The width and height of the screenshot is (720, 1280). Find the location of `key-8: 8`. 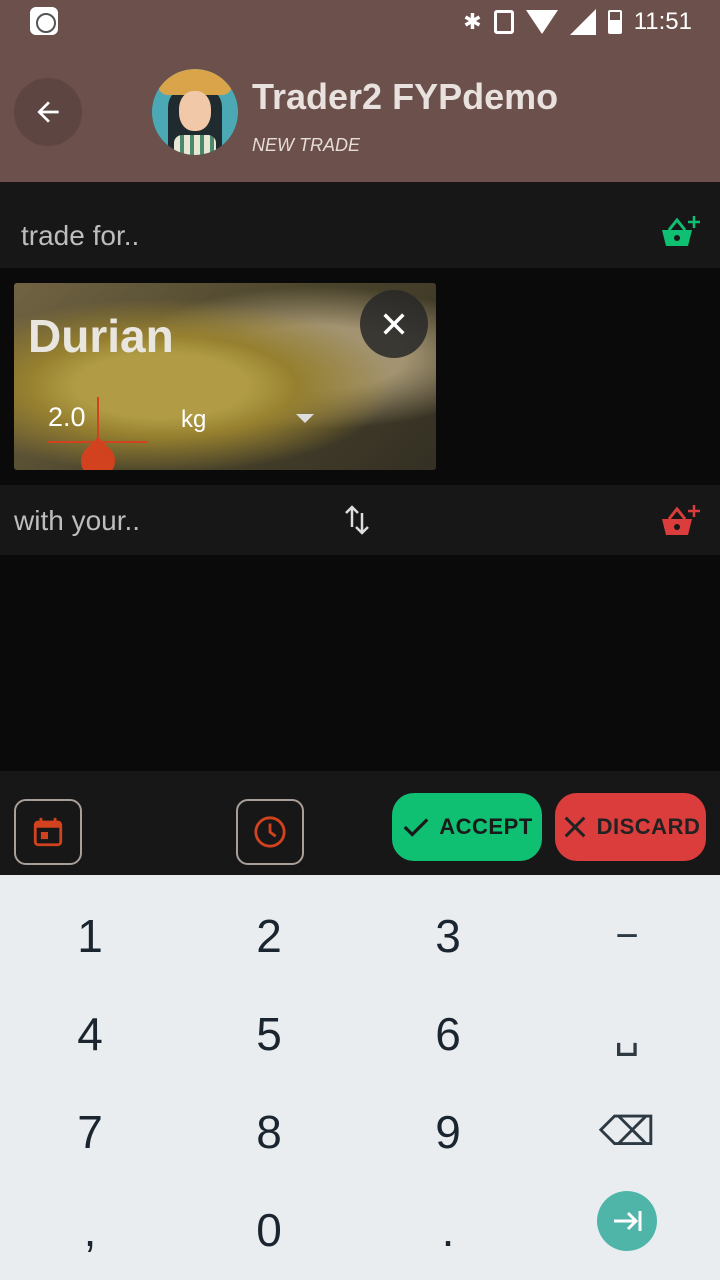

key-8: 8 is located at coordinates (269, 1132).